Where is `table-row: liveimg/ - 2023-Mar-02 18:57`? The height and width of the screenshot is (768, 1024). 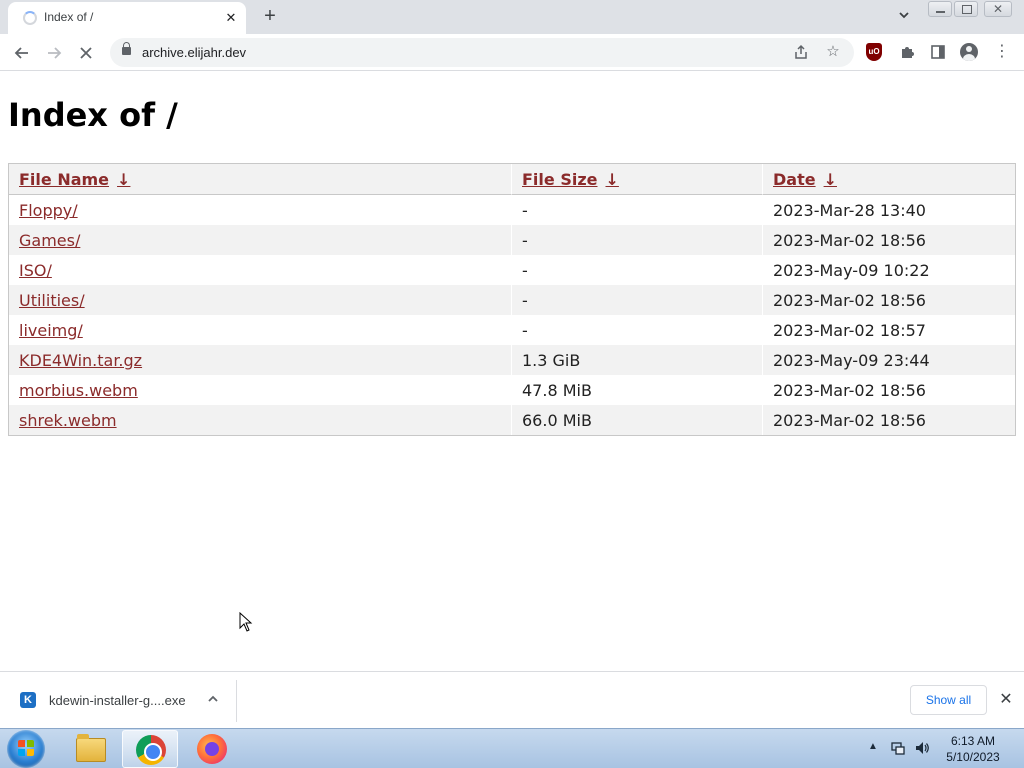
table-row: liveimg/ - 2023-Mar-02 18:57 is located at coordinates (512, 330).